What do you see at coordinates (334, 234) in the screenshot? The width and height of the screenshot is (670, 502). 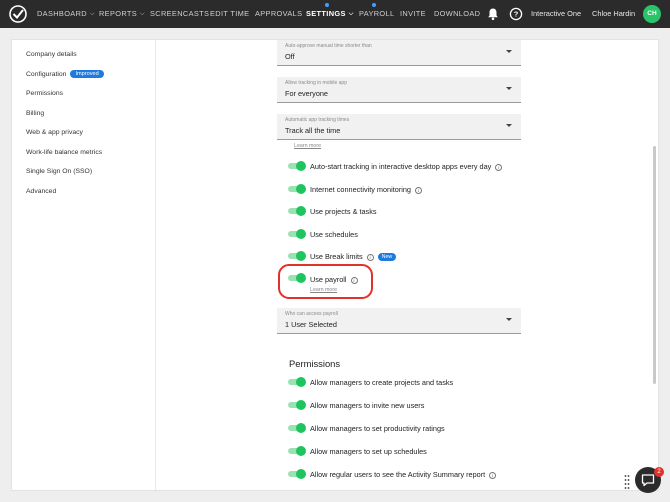 I see `schedules-label: Use schedules` at bounding box center [334, 234].